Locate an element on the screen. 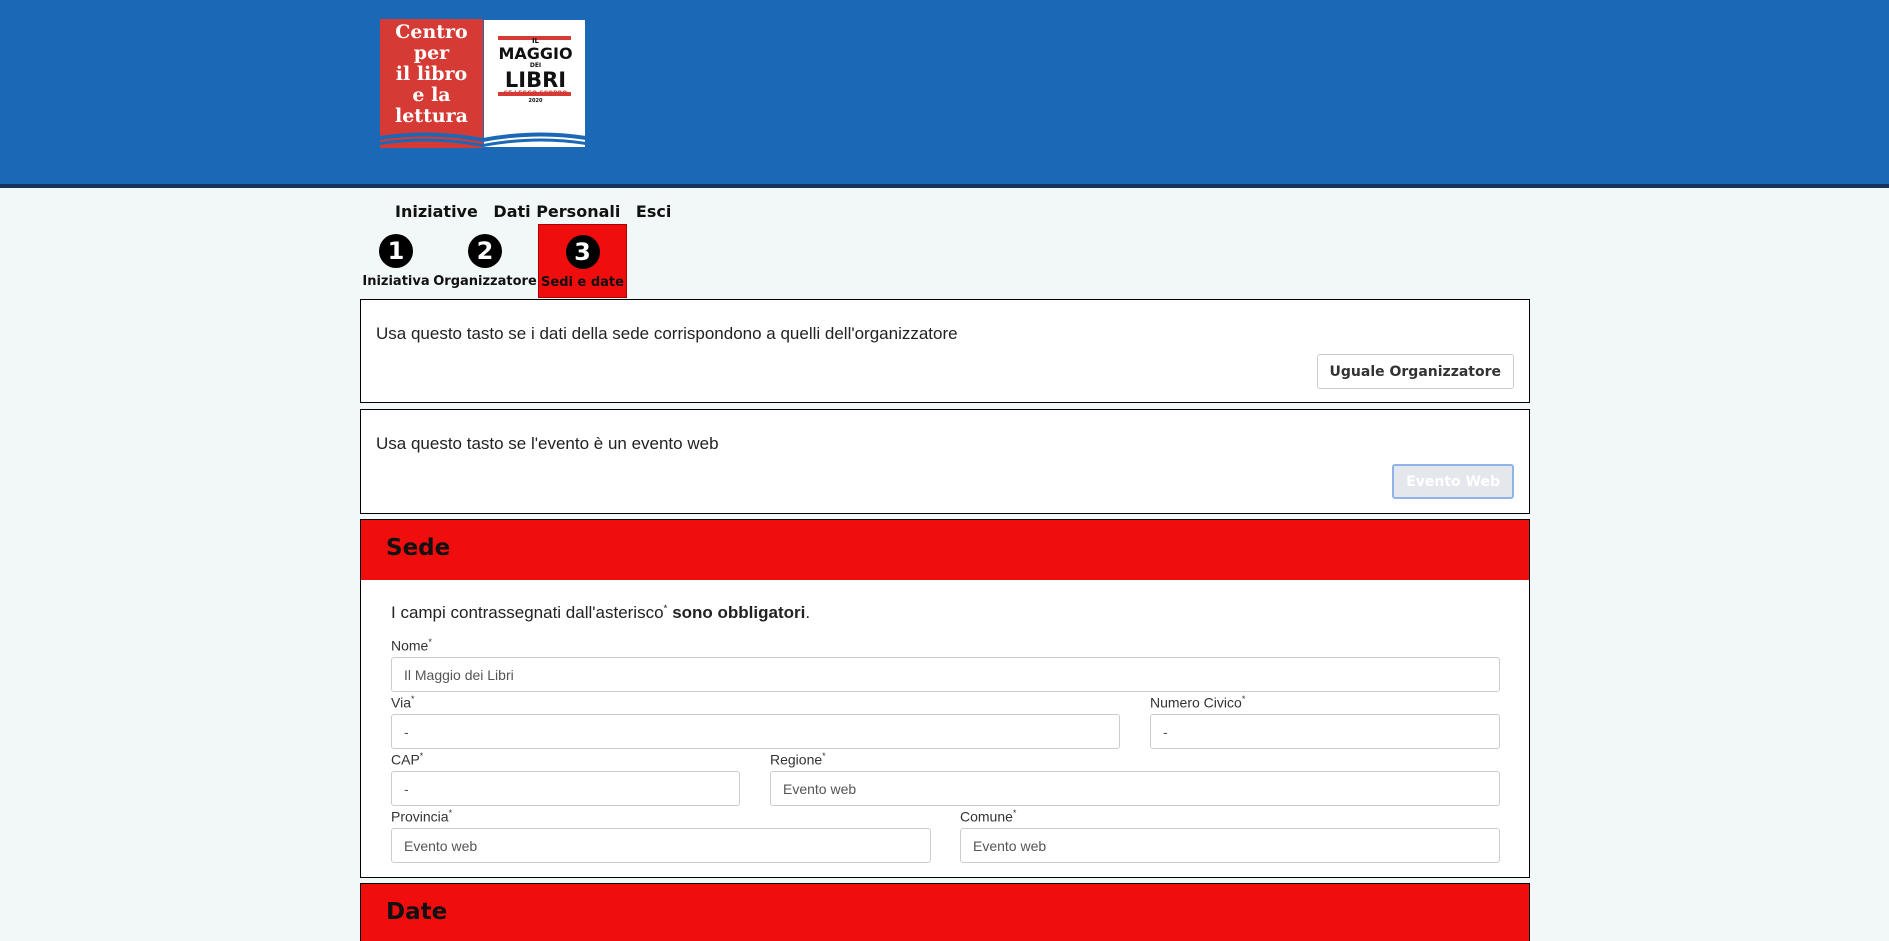 This screenshot has height=941, width=1889. via-label: Via* is located at coordinates (403, 702).